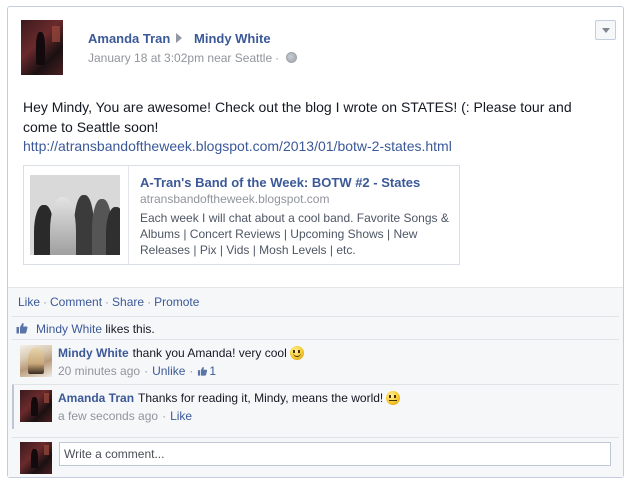  I want to click on globe-icon, so click(292, 57).